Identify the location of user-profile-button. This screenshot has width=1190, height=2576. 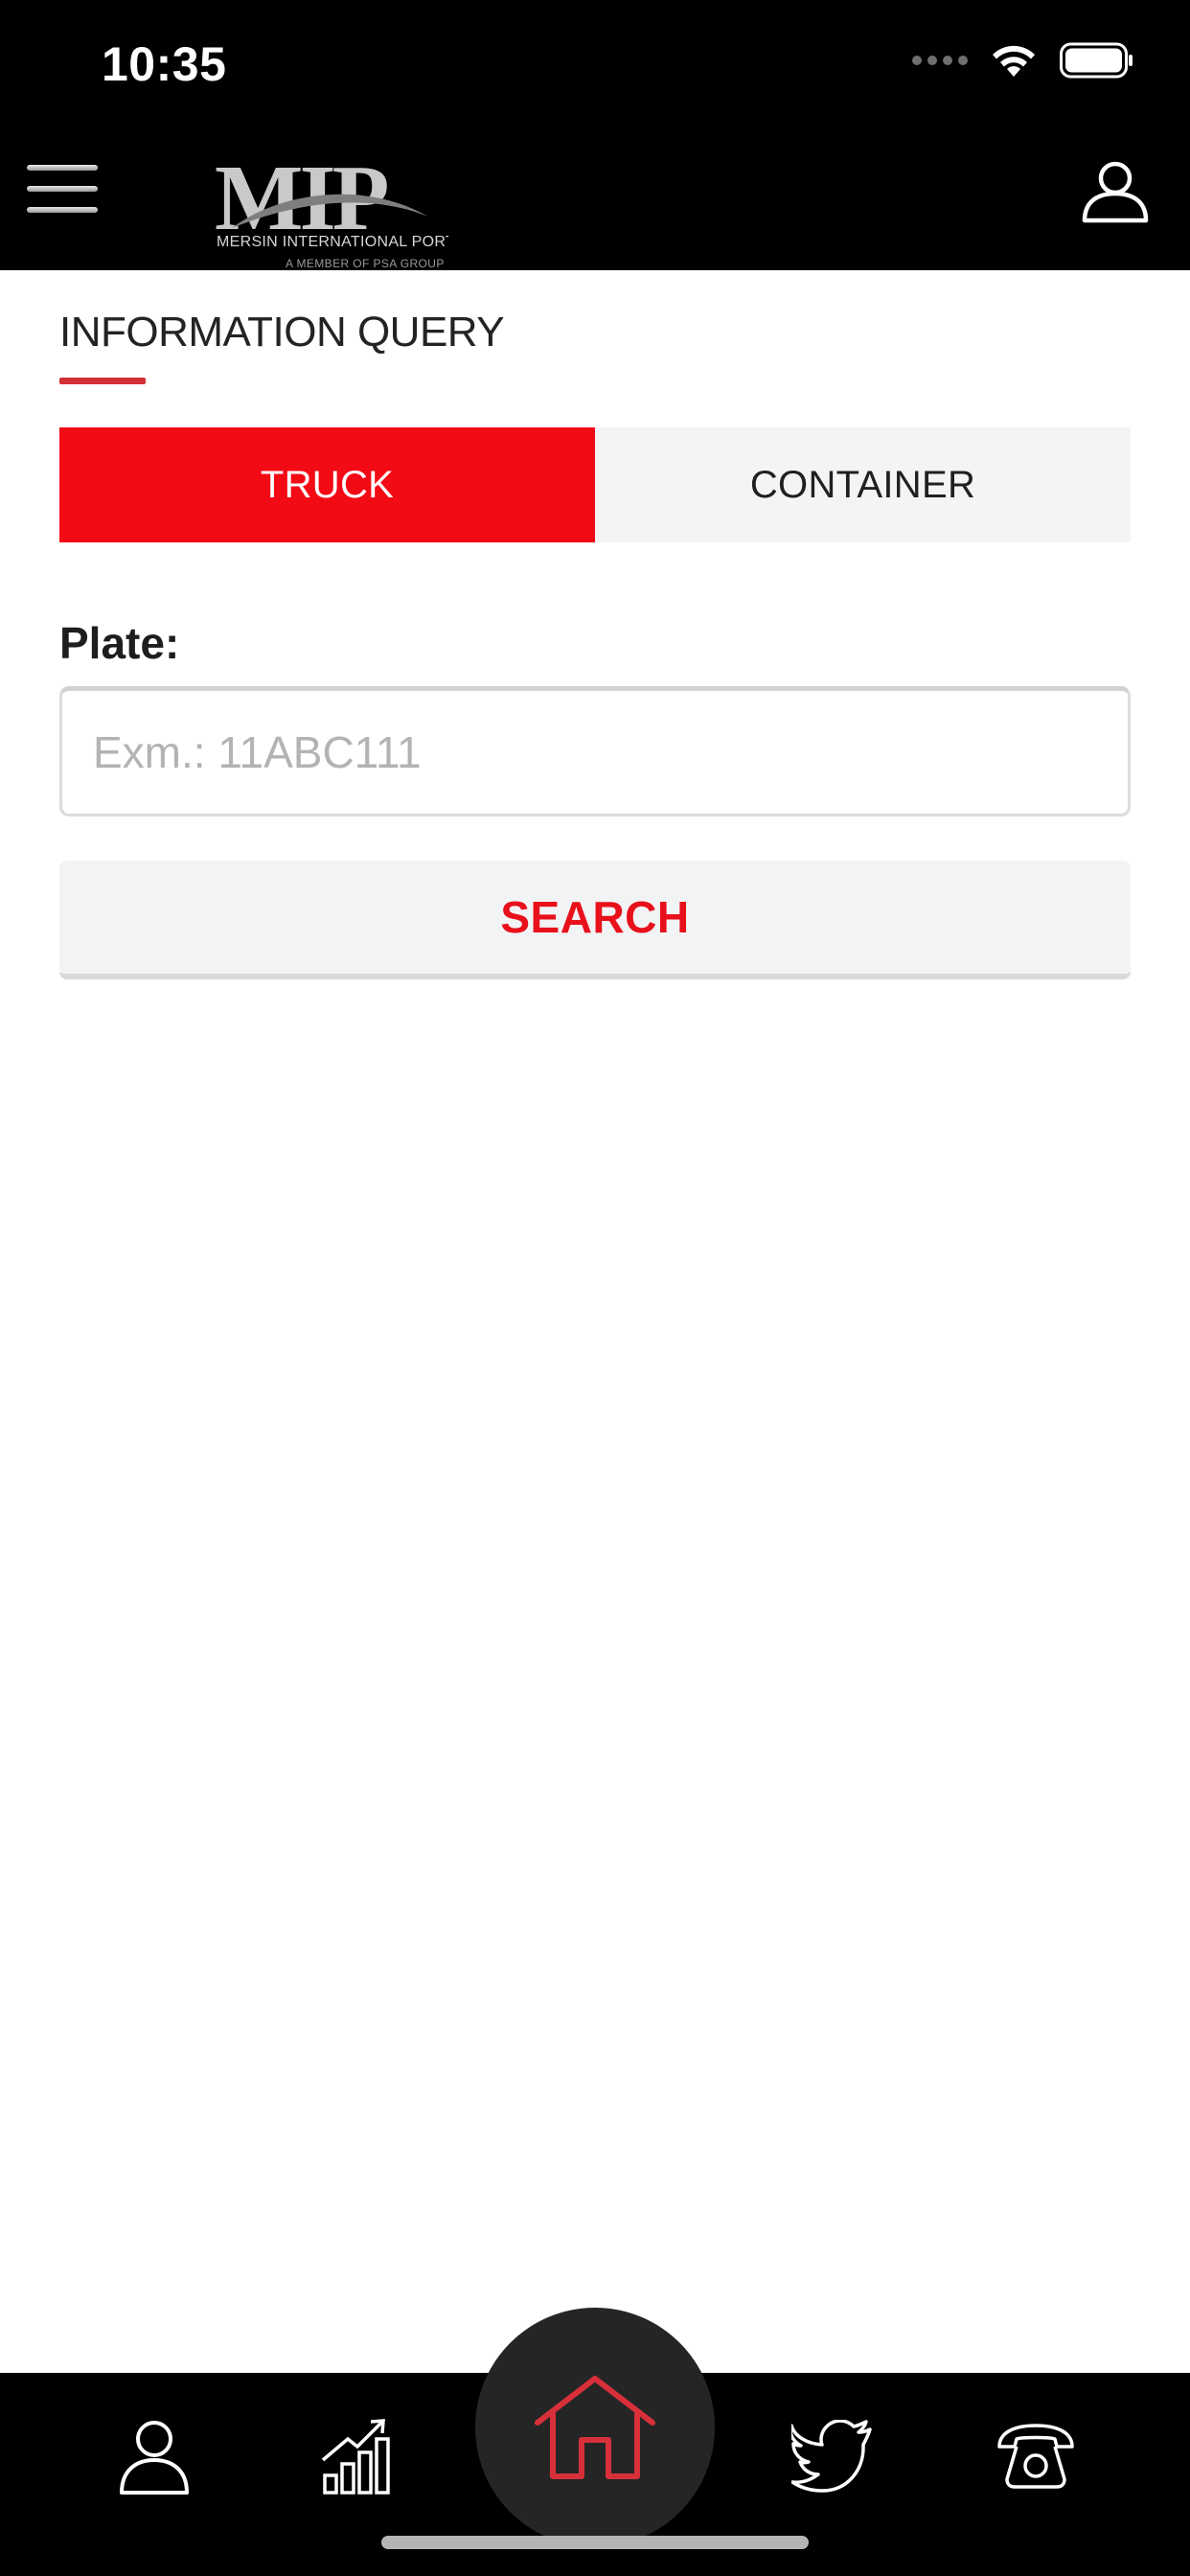
(1115, 191).